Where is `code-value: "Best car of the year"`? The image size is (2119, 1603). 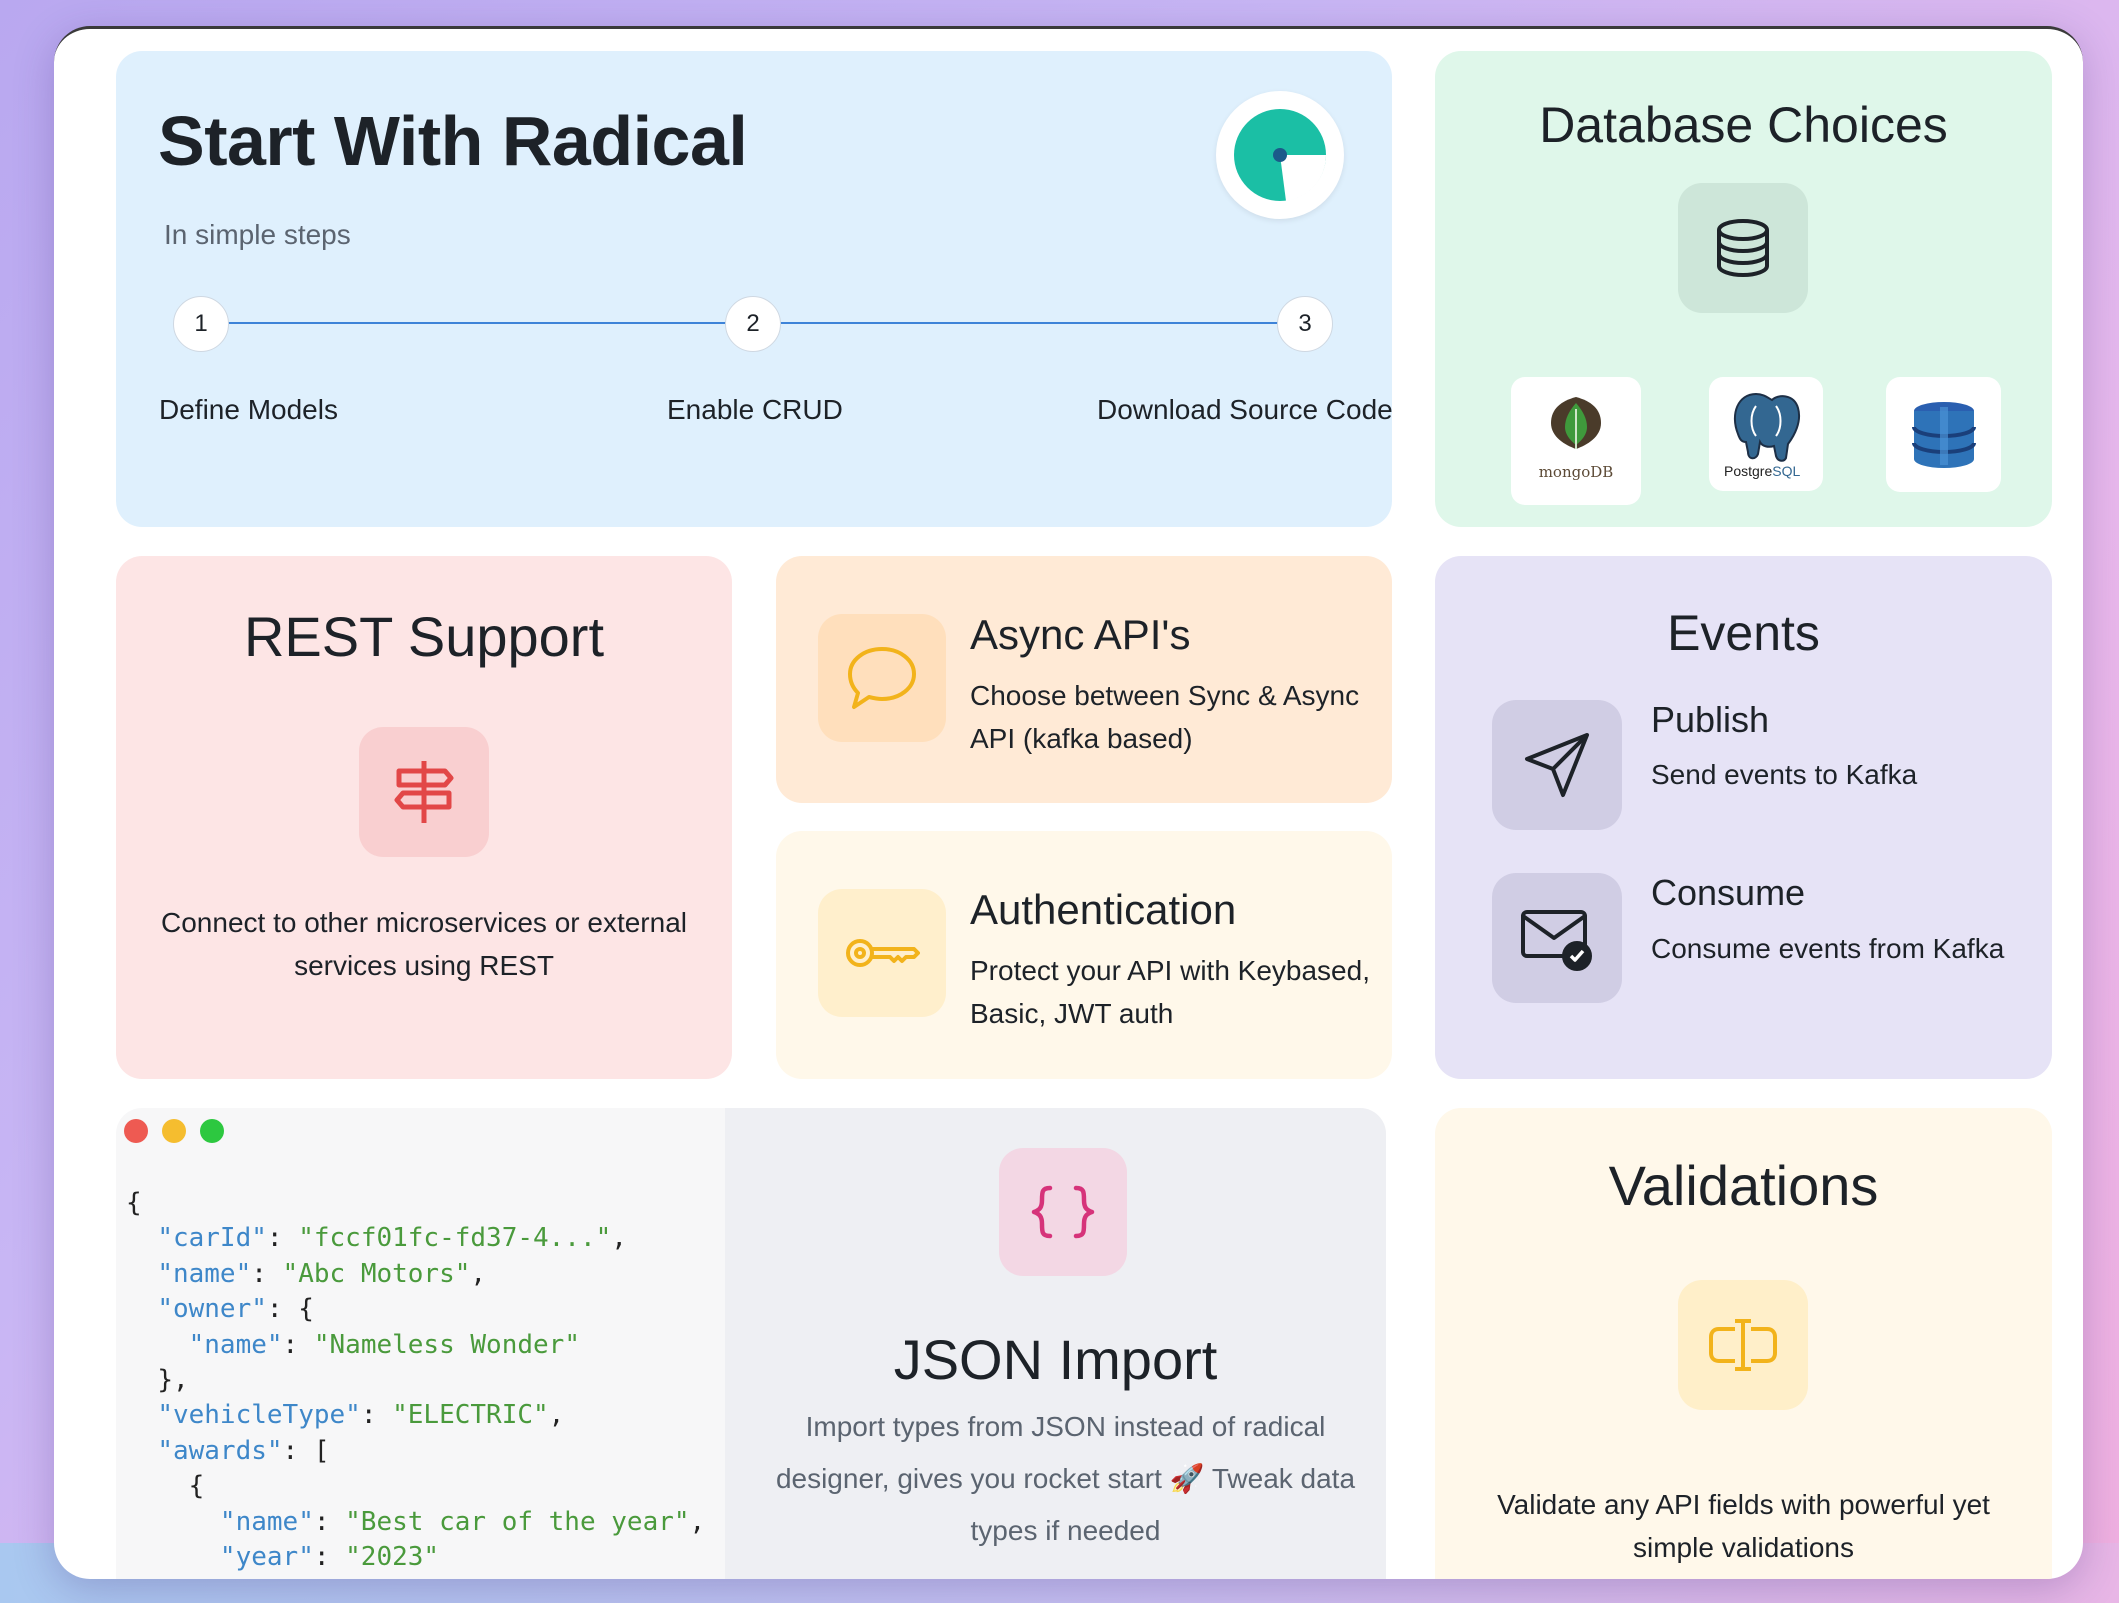 code-value: "Best car of the year" is located at coordinates (517, 1521).